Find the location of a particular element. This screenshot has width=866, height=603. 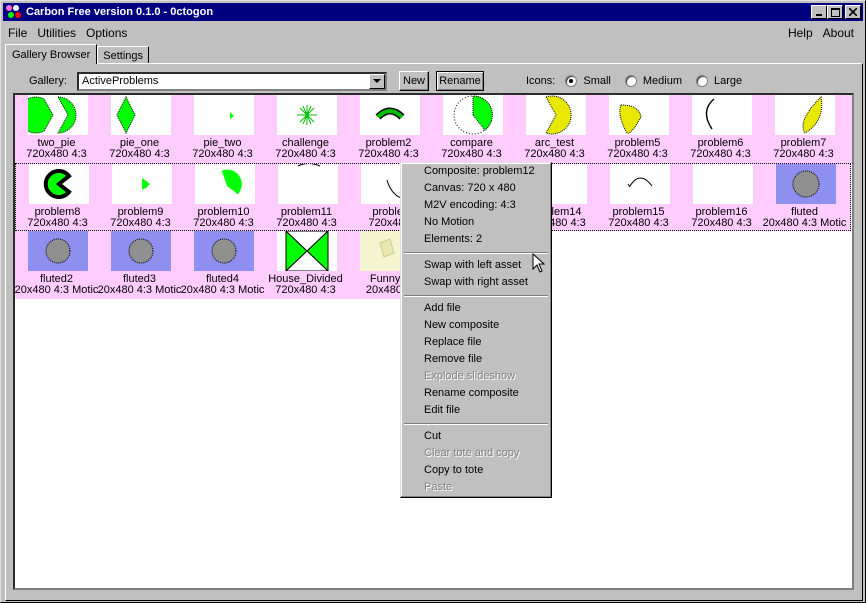

ctx-info-composite: Composite: problem12 is located at coordinates (479, 171).